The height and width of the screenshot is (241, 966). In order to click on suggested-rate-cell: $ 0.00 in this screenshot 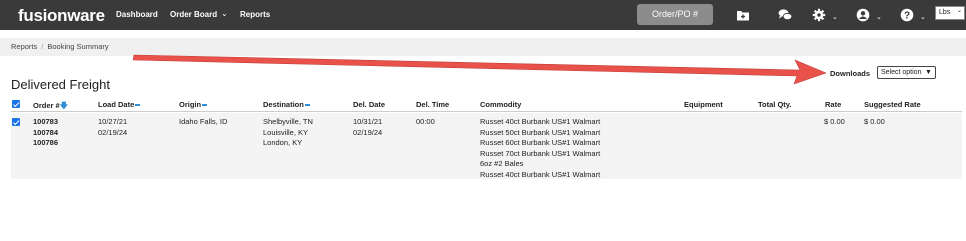, I will do `click(874, 121)`.